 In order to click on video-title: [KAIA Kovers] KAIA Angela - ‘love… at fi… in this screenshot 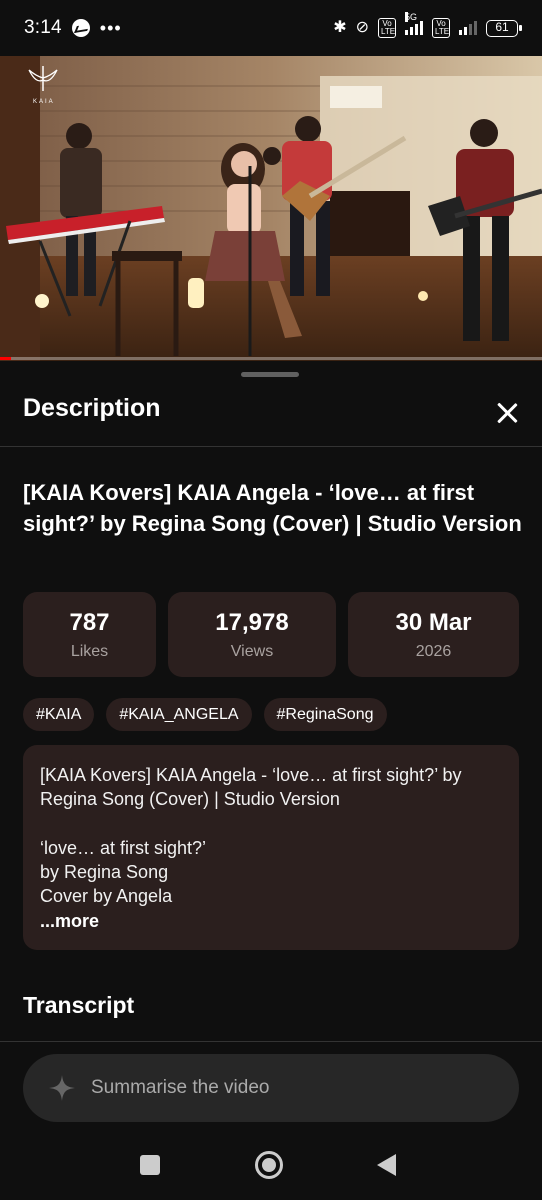, I will do `click(272, 508)`.